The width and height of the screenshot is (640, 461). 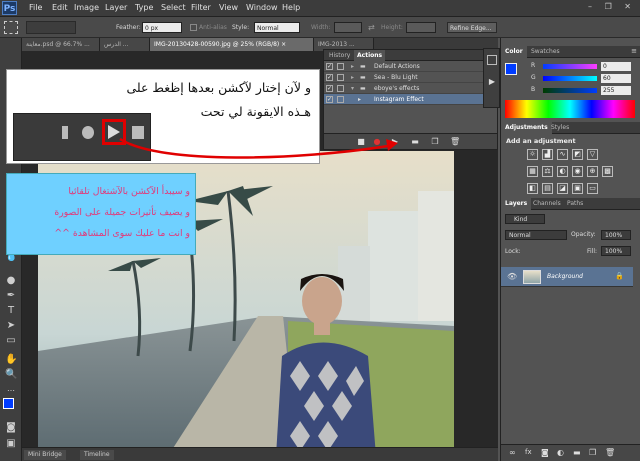 What do you see at coordinates (570, 79) in the screenshot?
I see `green-slider: G 60` at bounding box center [570, 79].